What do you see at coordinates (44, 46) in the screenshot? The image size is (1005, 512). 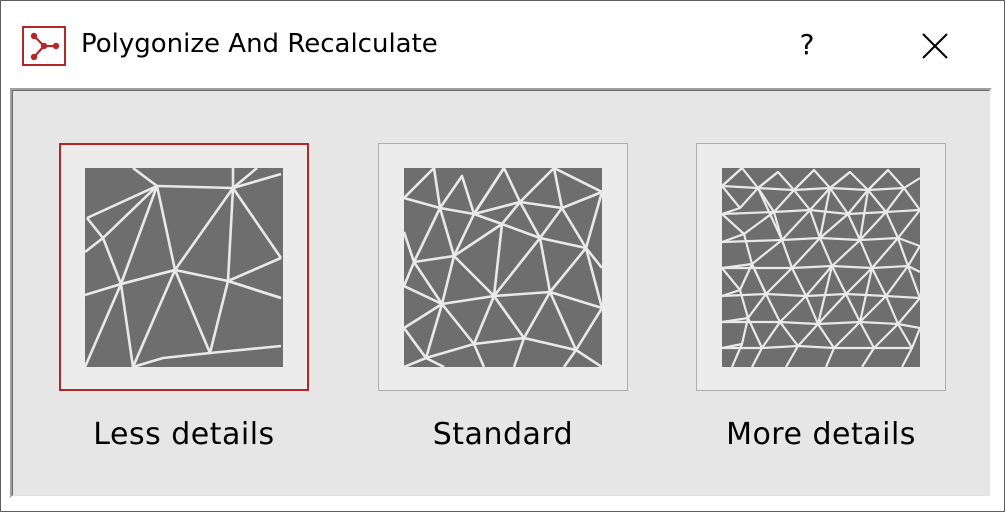 I see `polygon-app-icon` at bounding box center [44, 46].